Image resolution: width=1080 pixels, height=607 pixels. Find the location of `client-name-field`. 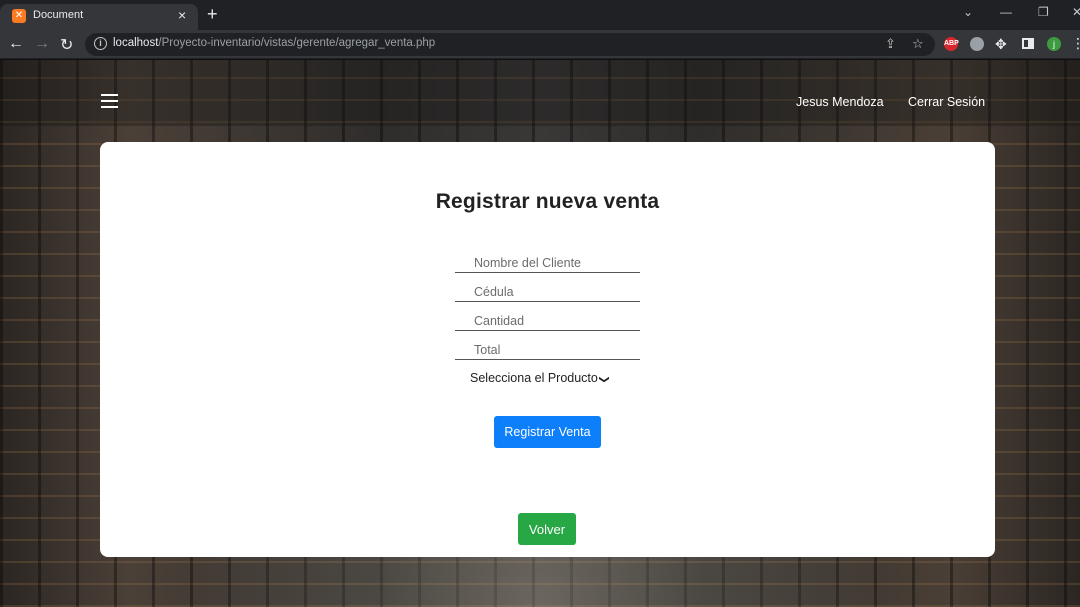

client-name-field is located at coordinates (547, 263).